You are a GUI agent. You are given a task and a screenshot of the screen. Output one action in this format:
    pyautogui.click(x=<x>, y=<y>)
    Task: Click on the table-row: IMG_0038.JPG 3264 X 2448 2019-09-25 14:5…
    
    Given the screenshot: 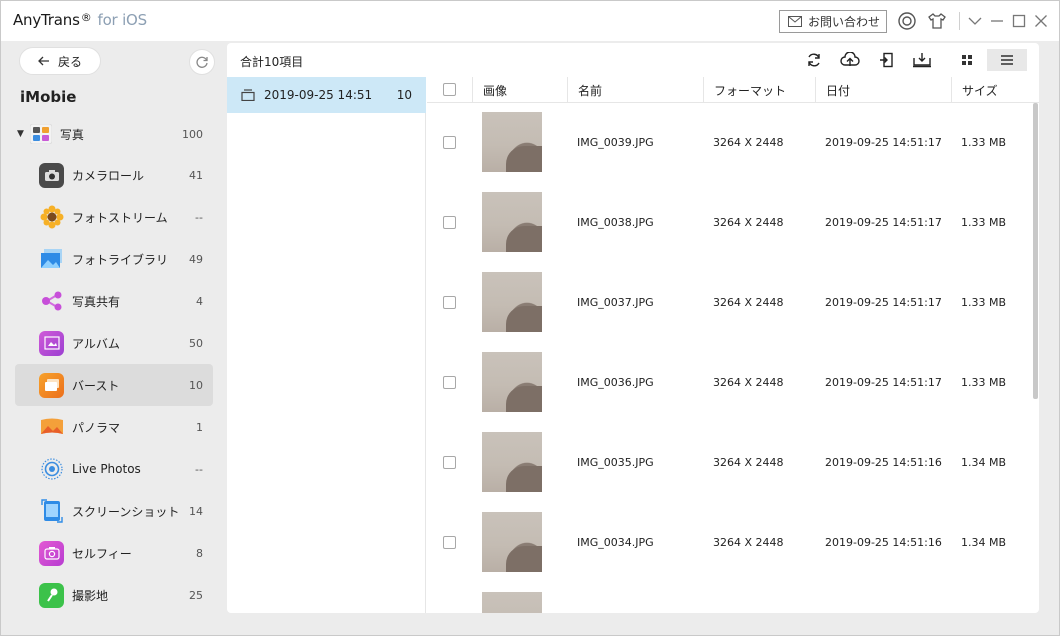 What is the action you would take?
    pyautogui.click(x=733, y=222)
    